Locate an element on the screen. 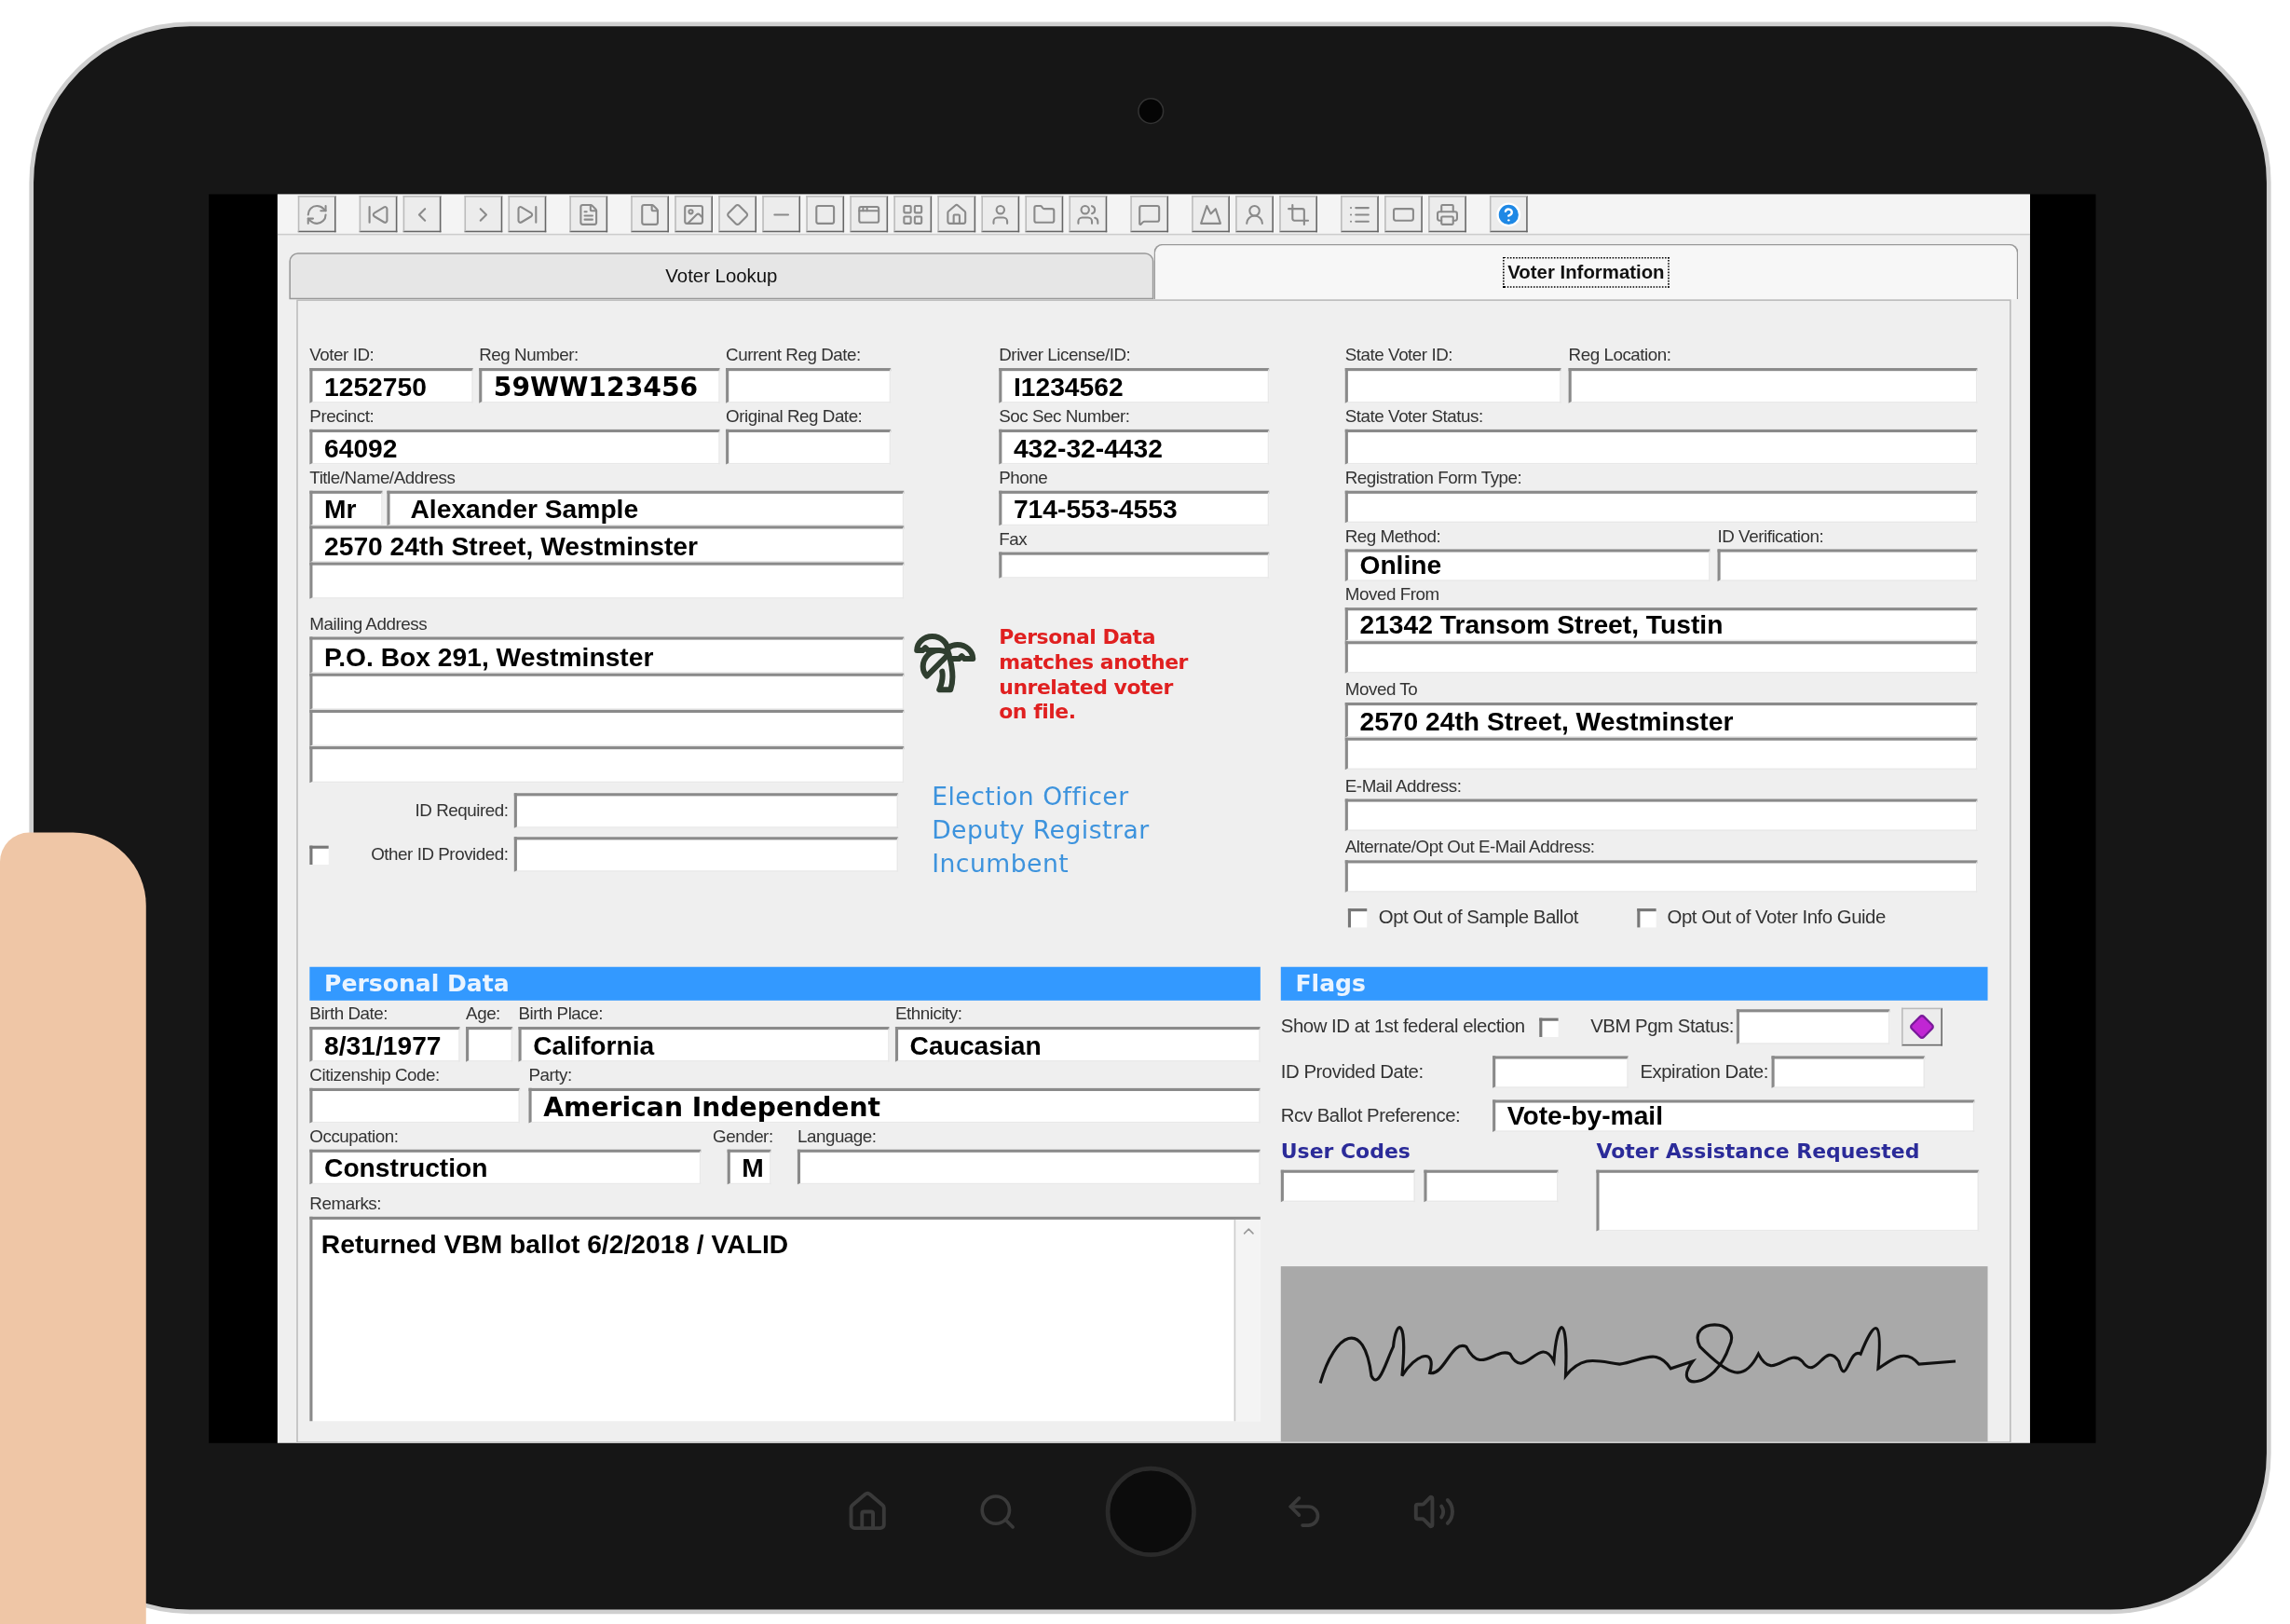 The image size is (2290, 1624). refresh-icon is located at coordinates (316, 215).